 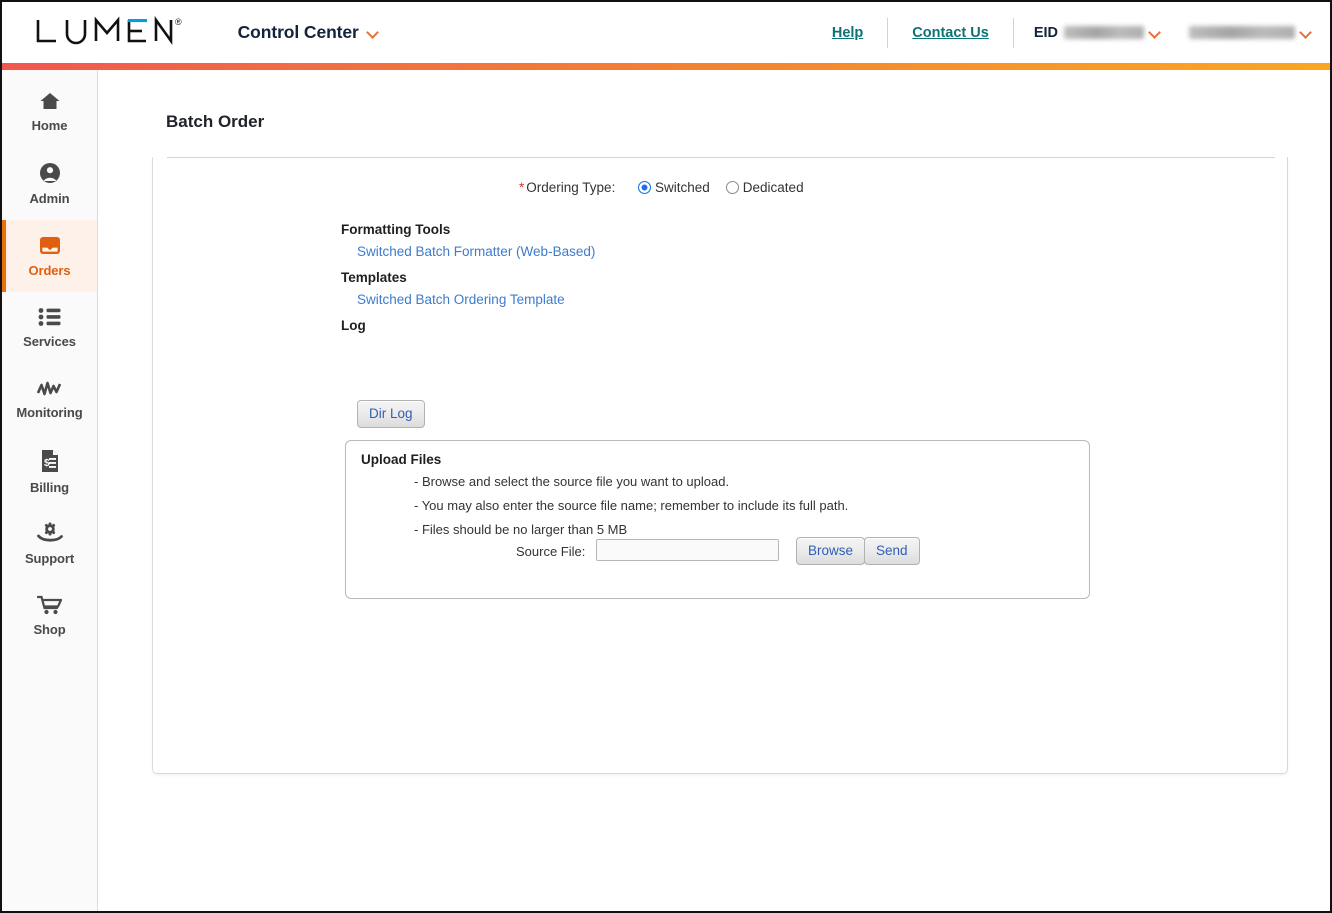 I want to click on invoice-dollar-icon: $, so click(x=50, y=461).